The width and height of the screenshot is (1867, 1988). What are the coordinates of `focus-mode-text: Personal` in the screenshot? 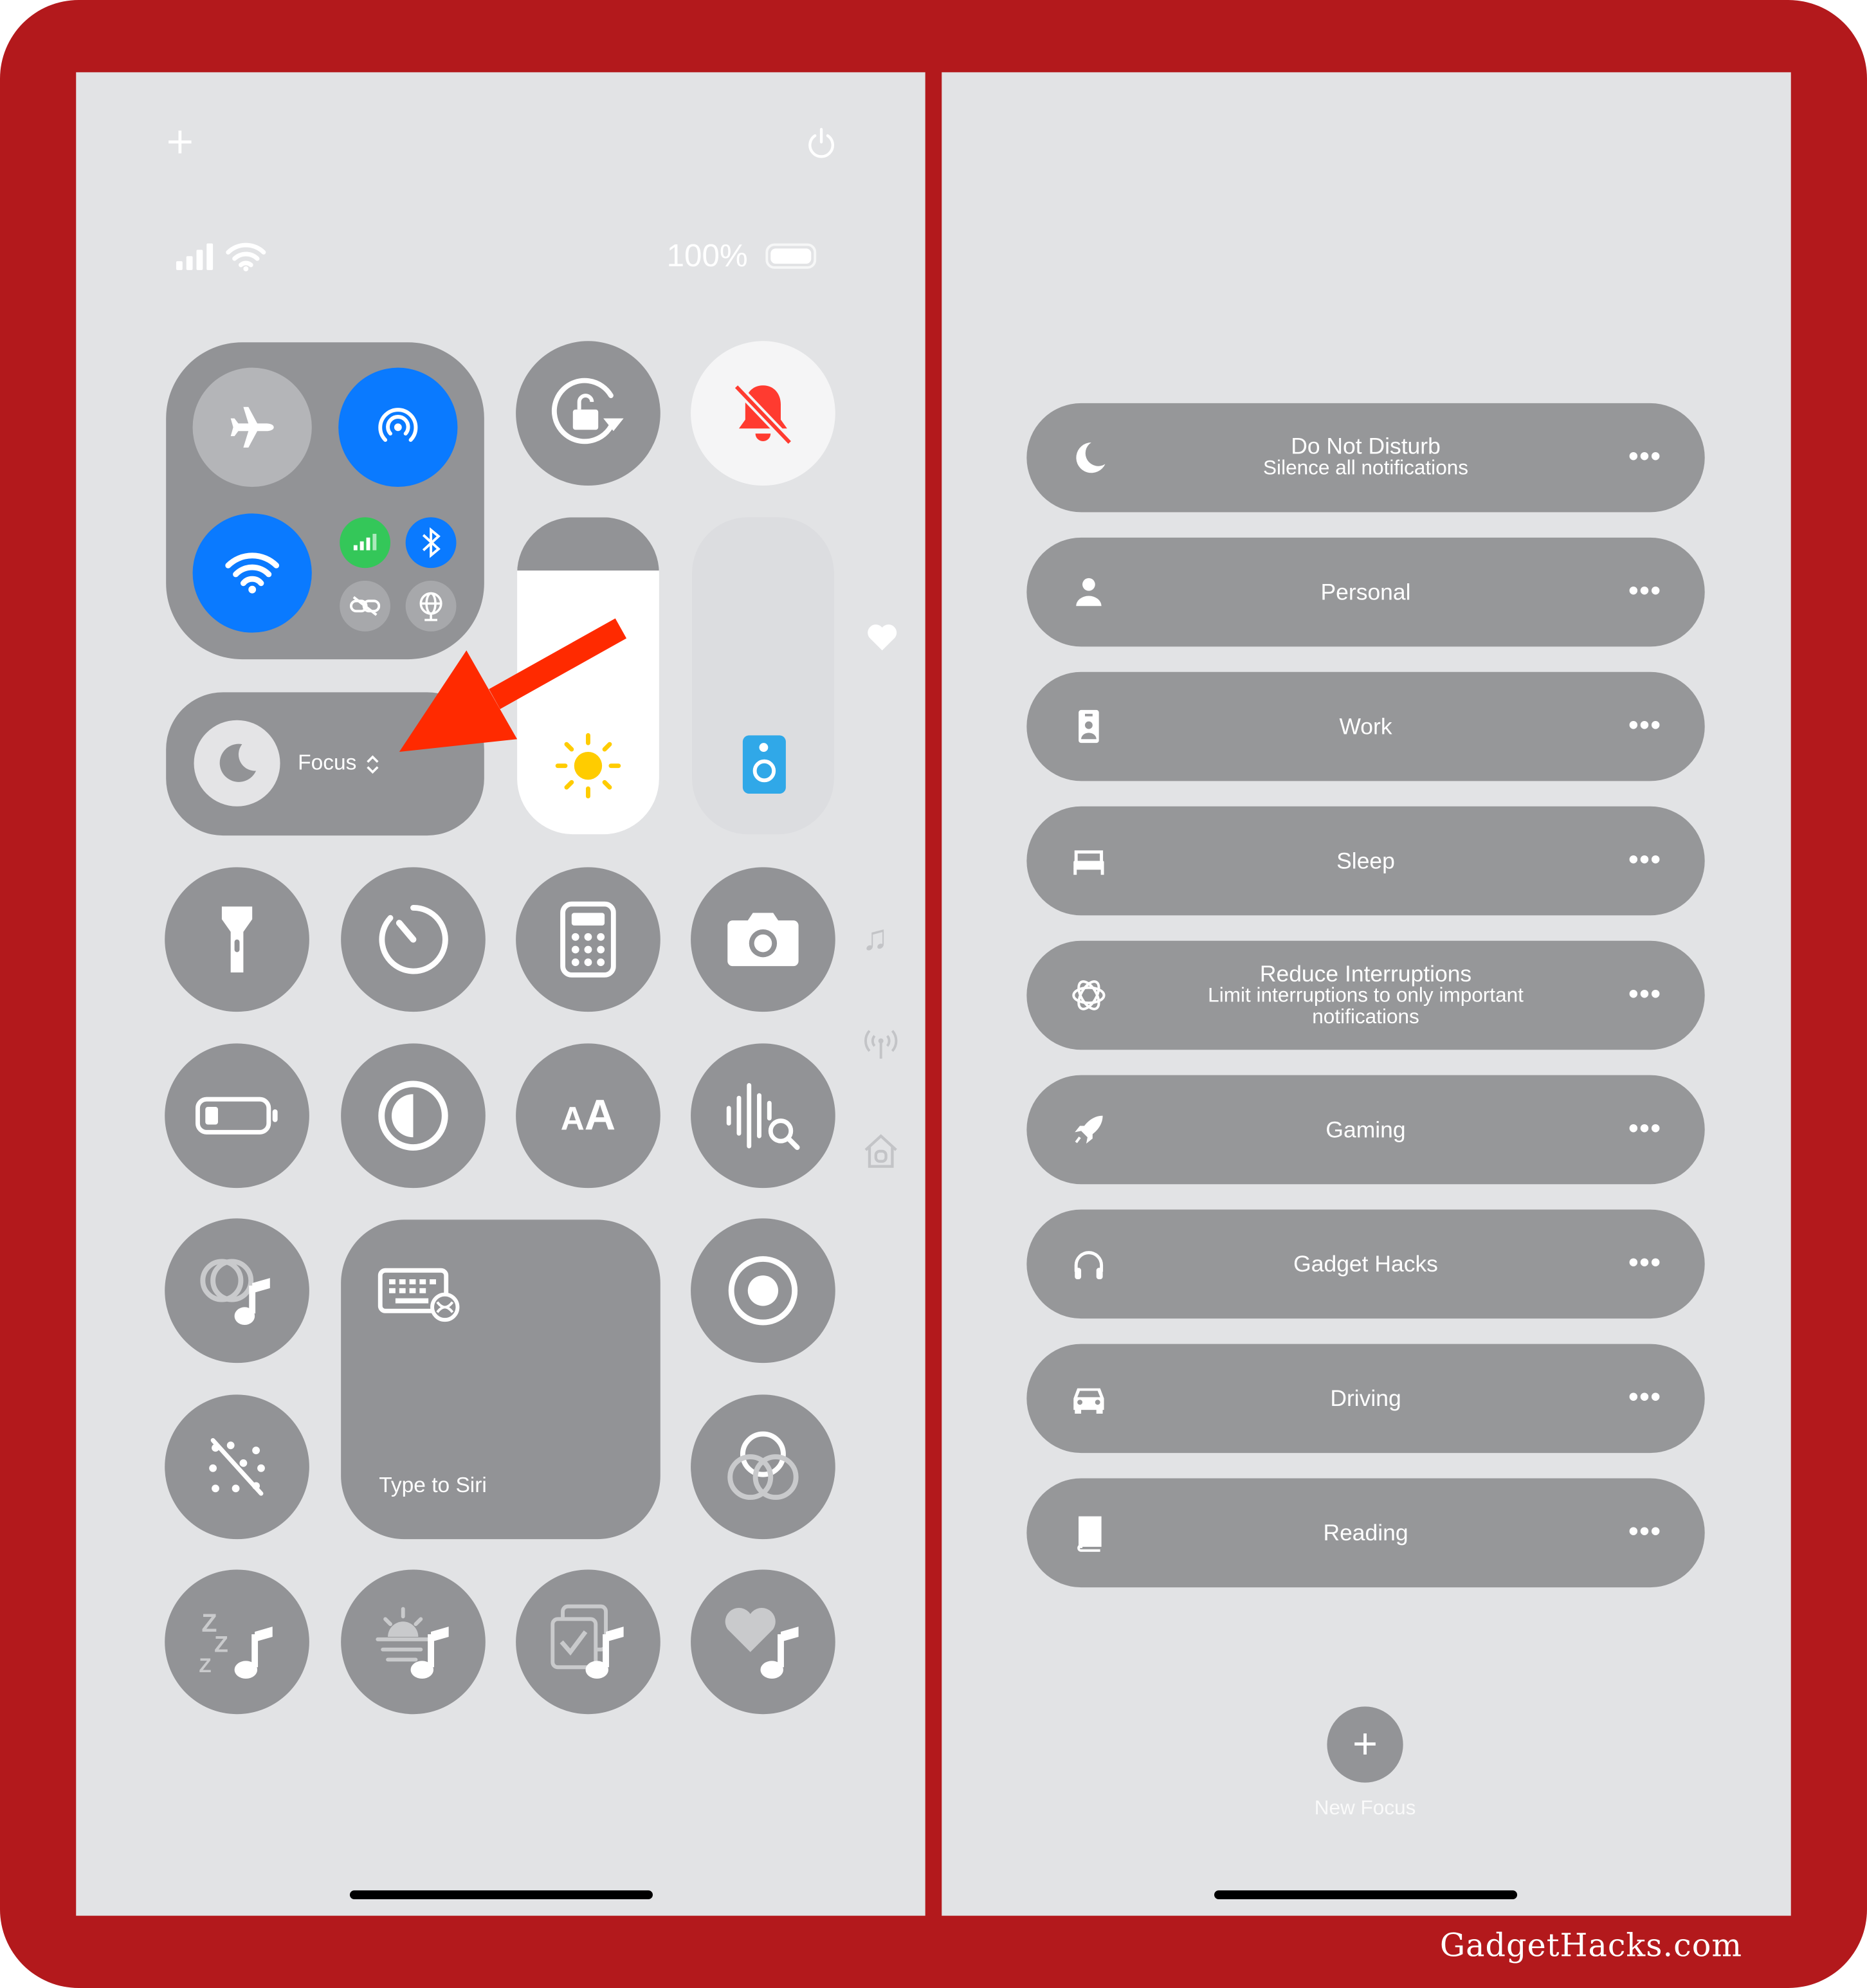 It's located at (1365, 592).